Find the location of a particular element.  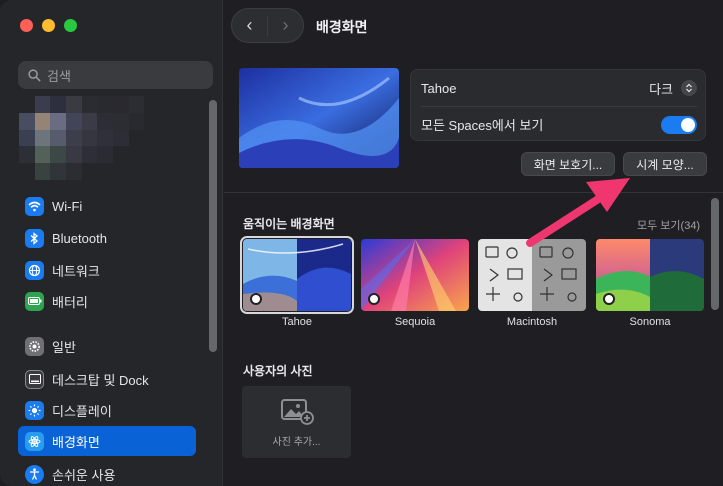

sidebar-item-bluetooth: Bluetooth is located at coordinates (107, 238).